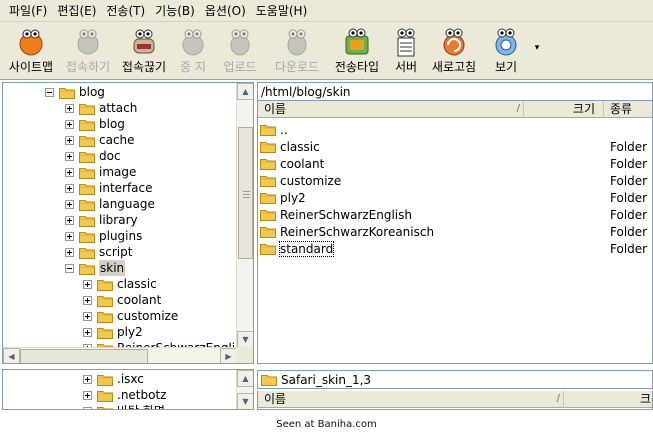  I want to click on tree-item-label: script, so click(116, 252).